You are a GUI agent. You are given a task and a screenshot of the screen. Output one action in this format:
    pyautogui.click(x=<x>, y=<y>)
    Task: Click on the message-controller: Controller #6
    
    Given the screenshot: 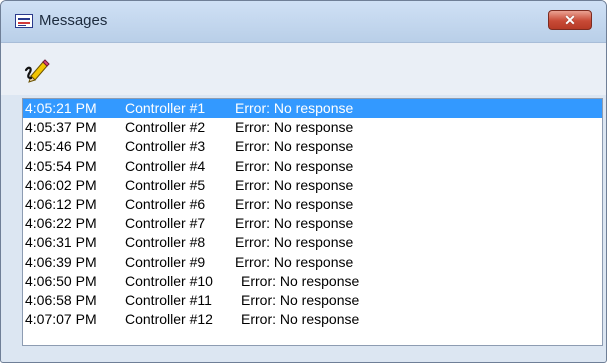 What is the action you would take?
    pyautogui.click(x=165, y=203)
    